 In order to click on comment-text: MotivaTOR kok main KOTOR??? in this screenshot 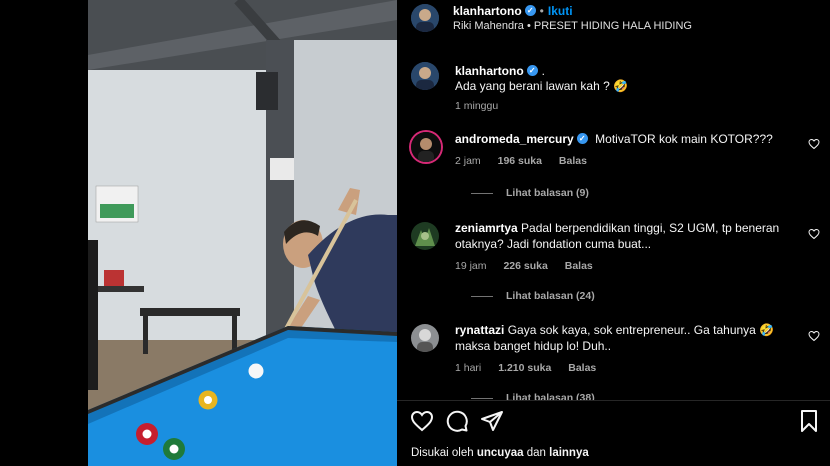, I will do `click(684, 139)`.